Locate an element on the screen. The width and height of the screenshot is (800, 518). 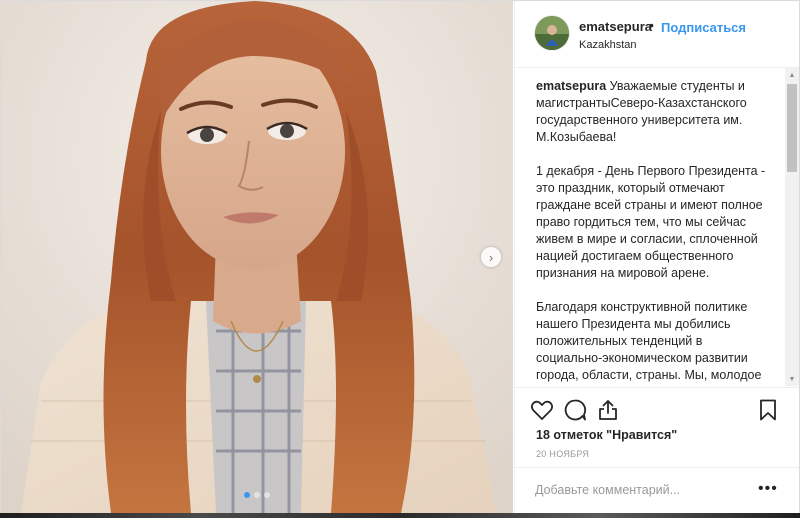
scrollbar: ▲ ▼ is located at coordinates (792, 227).